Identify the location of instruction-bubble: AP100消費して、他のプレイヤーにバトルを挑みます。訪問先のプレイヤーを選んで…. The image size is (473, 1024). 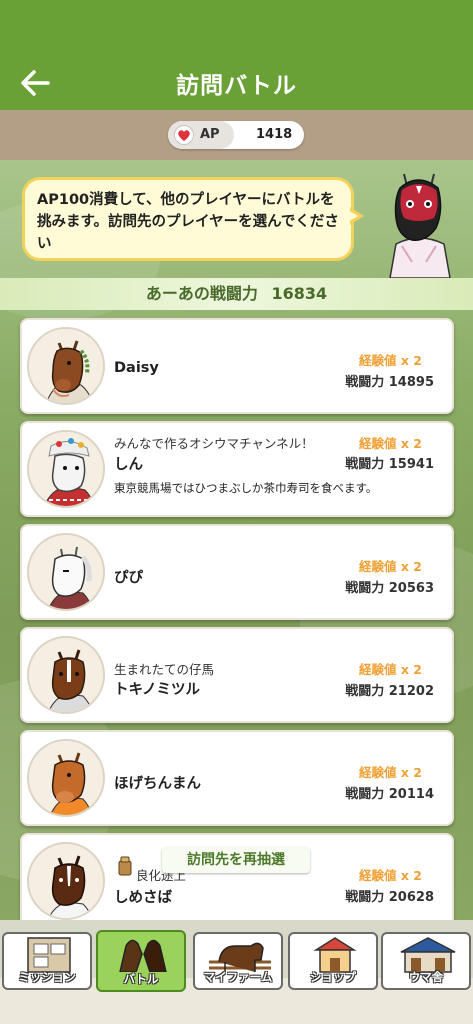
(188, 219).